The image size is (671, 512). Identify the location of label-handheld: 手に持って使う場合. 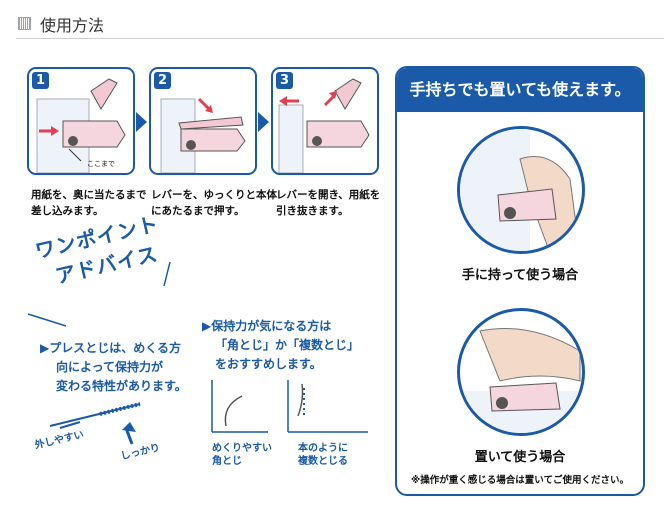
(520, 275).